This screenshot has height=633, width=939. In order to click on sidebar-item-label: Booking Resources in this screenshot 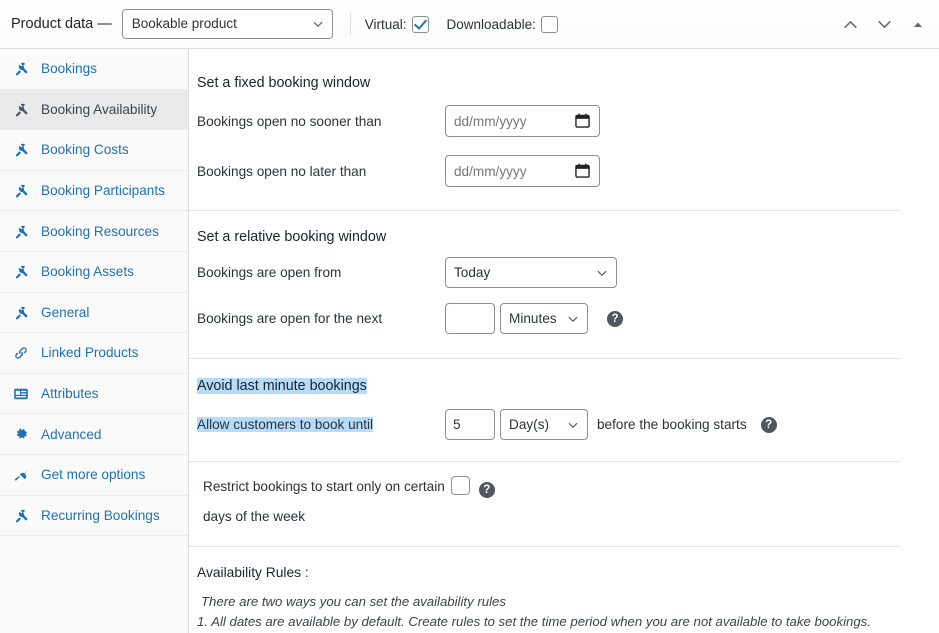, I will do `click(100, 231)`.